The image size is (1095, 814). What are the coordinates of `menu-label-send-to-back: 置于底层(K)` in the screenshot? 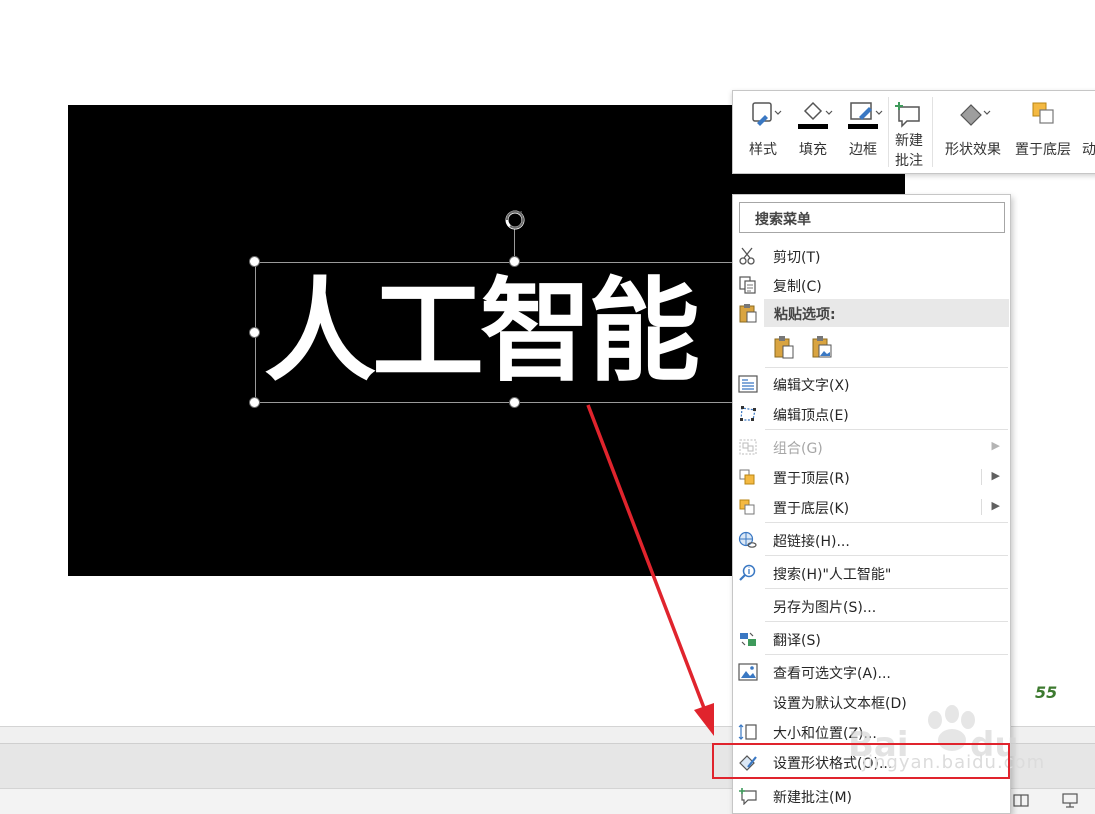 It's located at (811, 509).